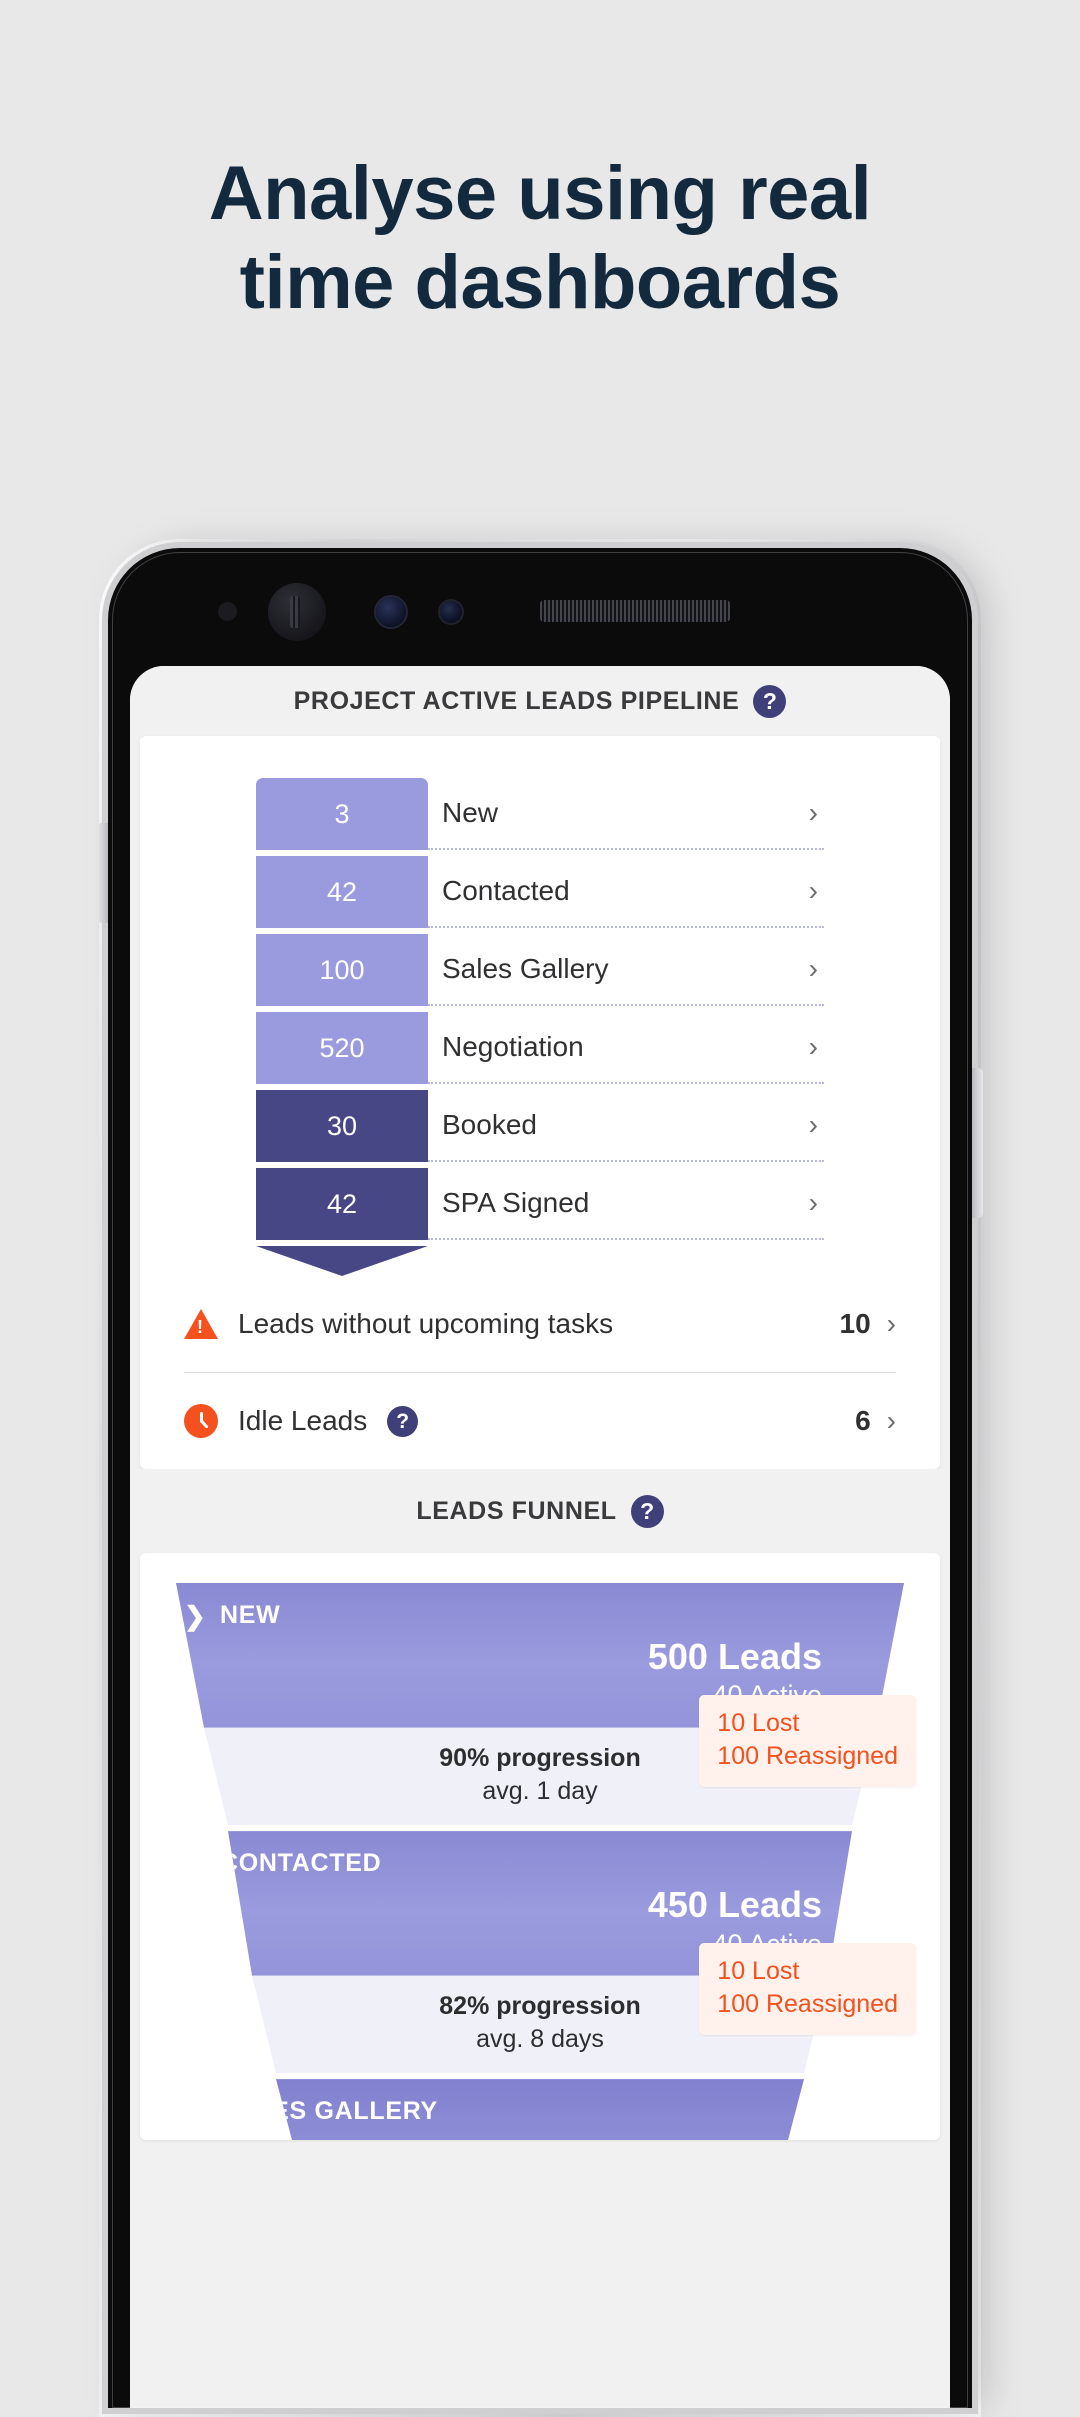 This screenshot has height=2417, width=1080. Describe the element at coordinates (863, 1420) in the screenshot. I see `alert-value: 6` at that location.